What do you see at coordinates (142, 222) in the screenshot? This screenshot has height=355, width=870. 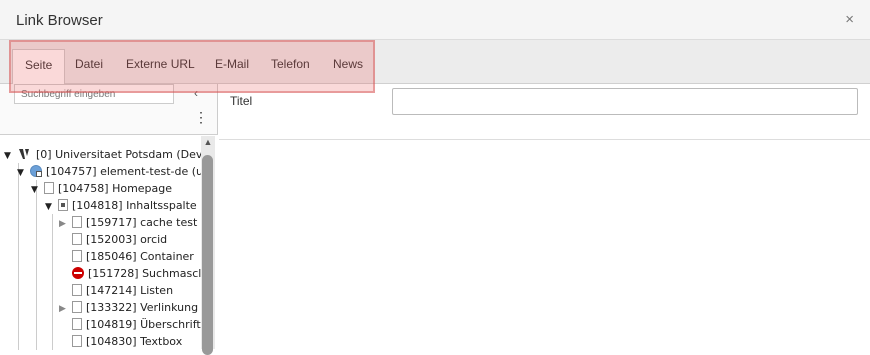 I see `tree-node-label: [159717] cache test` at bounding box center [142, 222].